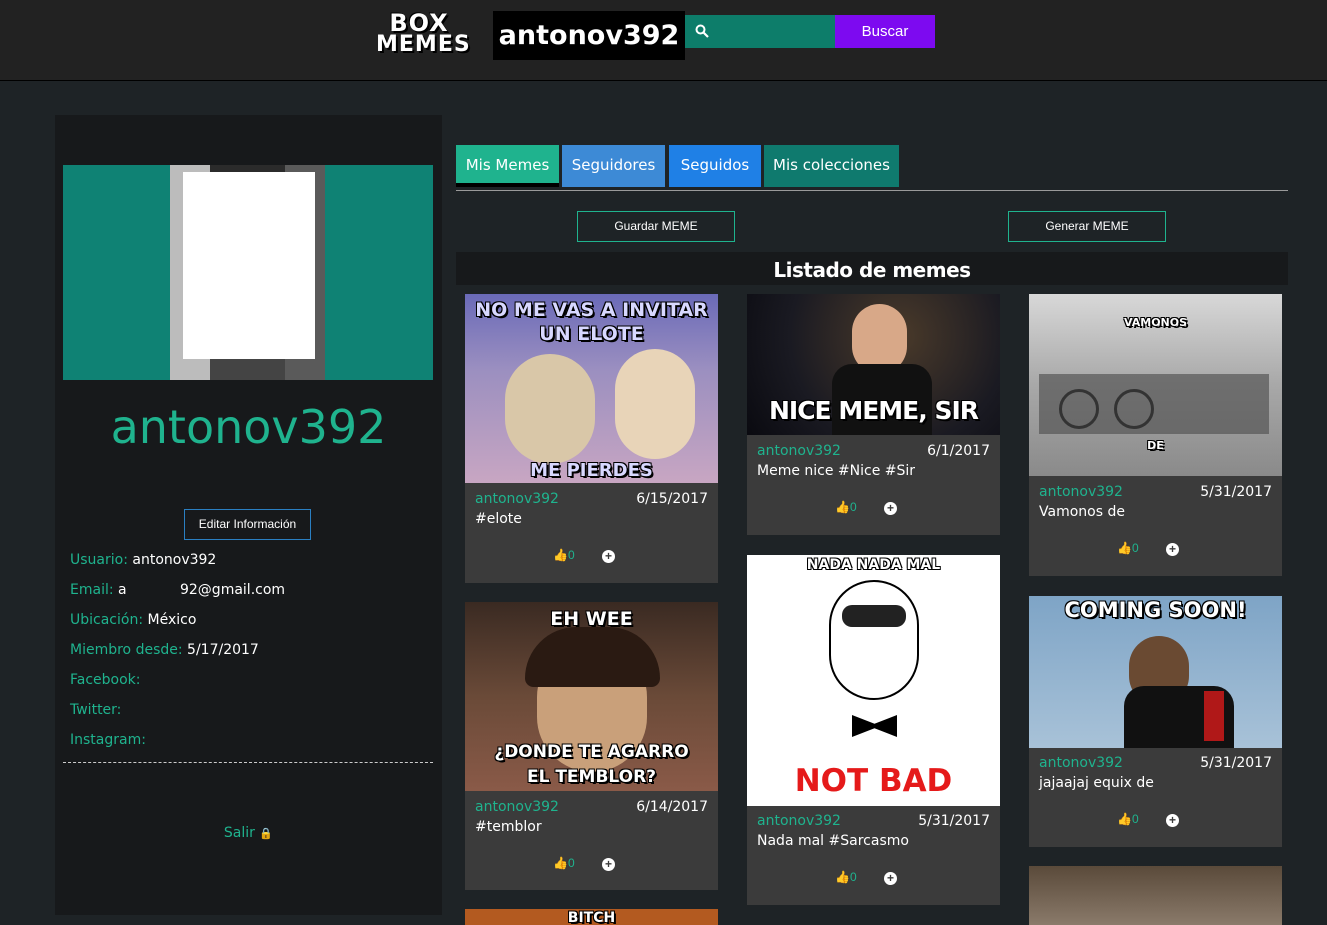  I want to click on tab-seguidos: Seguidos, so click(715, 166).